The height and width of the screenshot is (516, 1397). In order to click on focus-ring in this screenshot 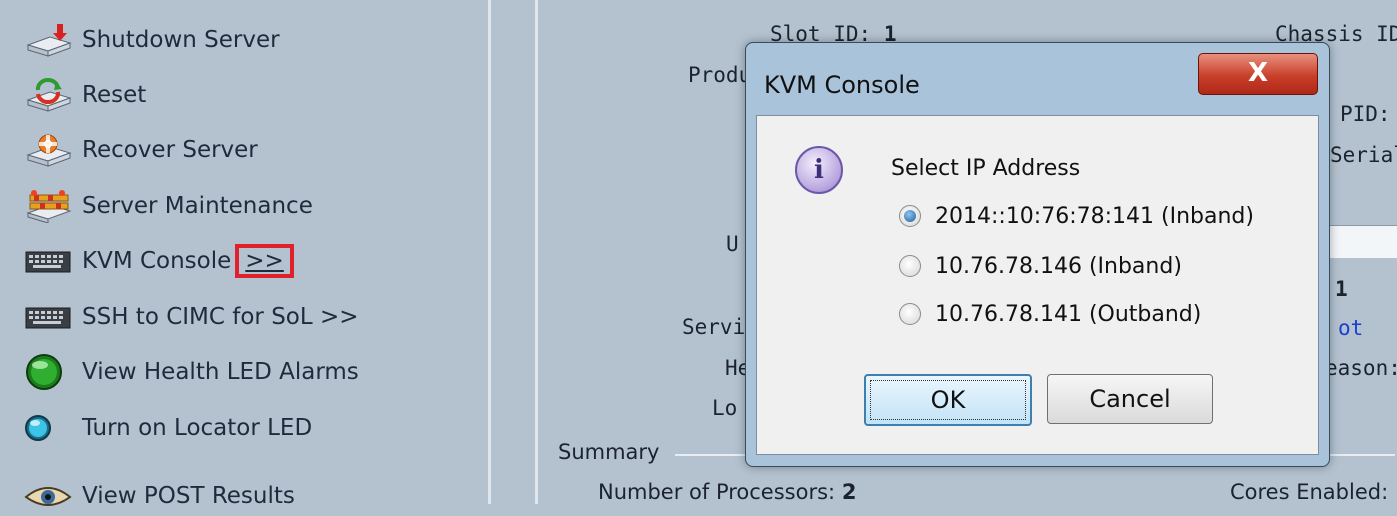, I will do `click(948, 400)`.